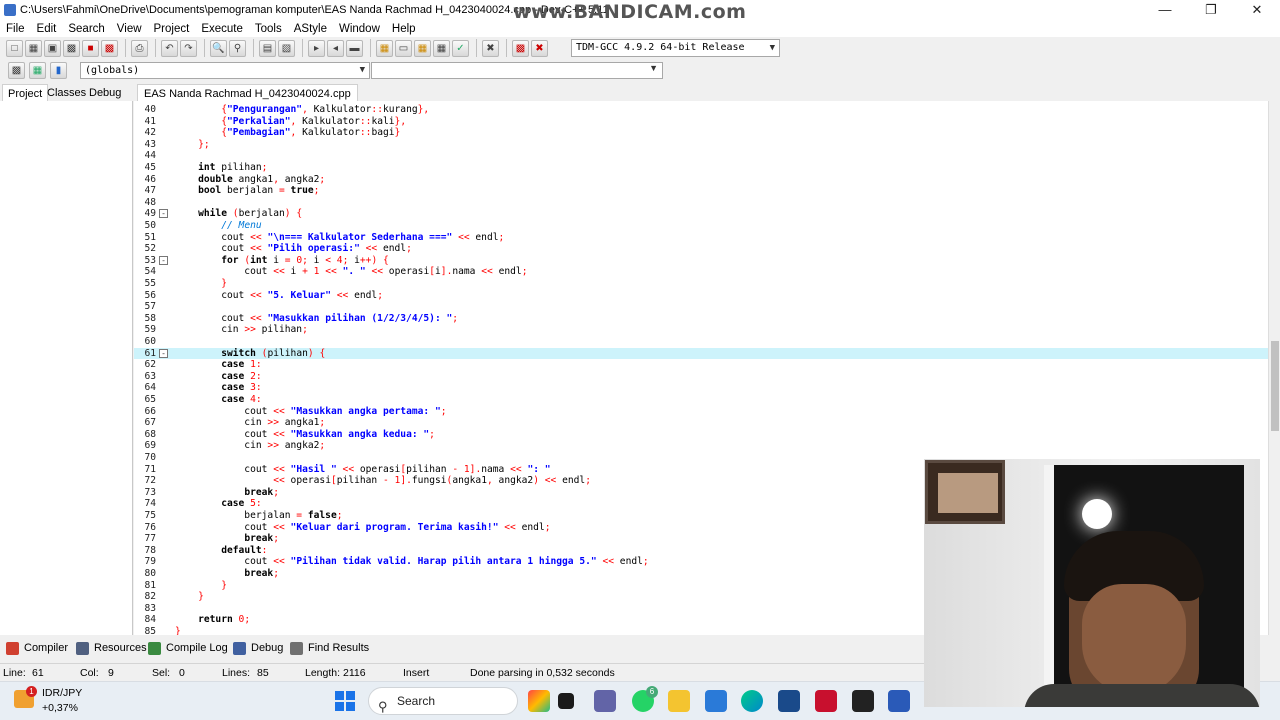  I want to click on find-icon: 🔍, so click(218, 48).